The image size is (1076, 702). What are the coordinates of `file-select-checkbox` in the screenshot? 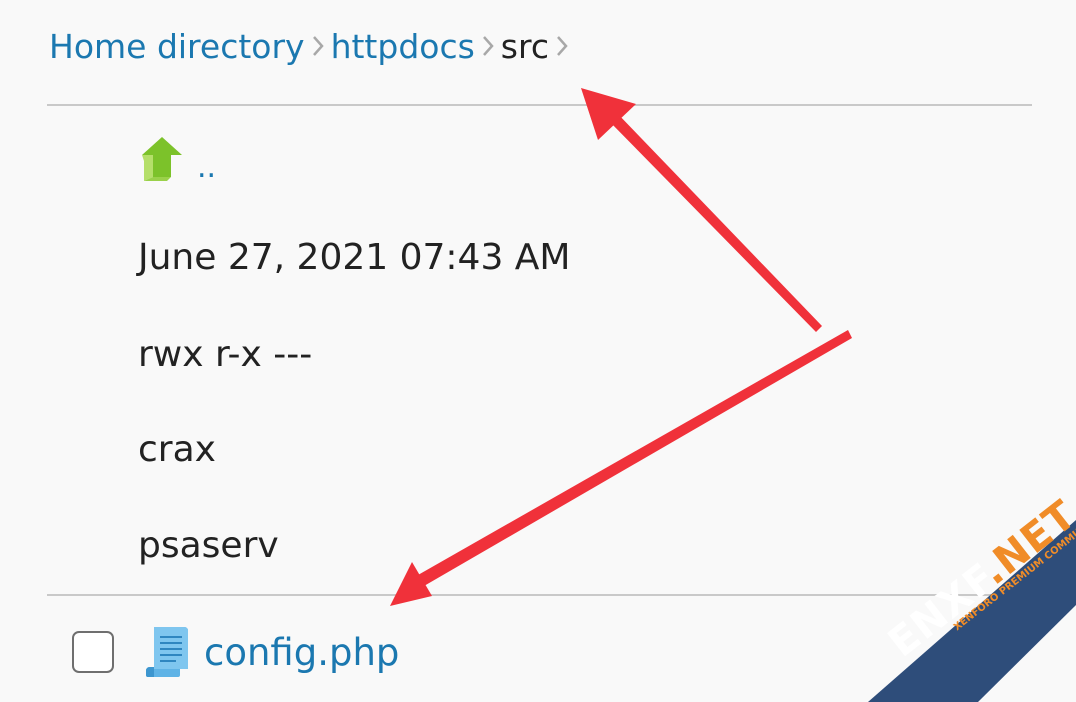 It's located at (93, 652).